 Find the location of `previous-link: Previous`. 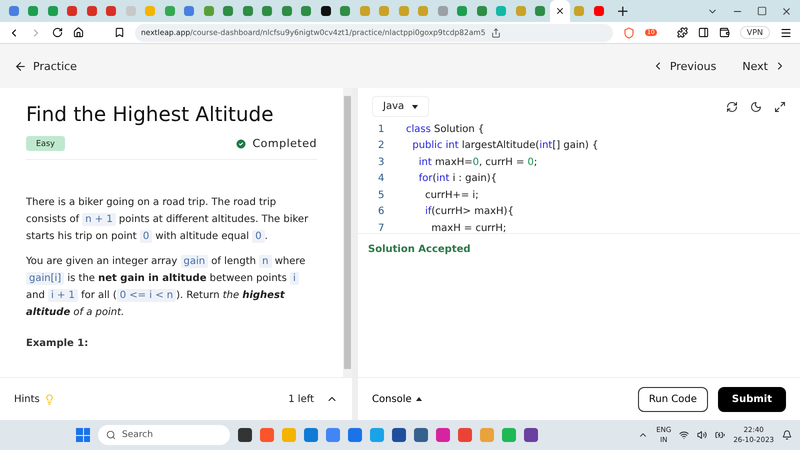

previous-link: Previous is located at coordinates (684, 66).